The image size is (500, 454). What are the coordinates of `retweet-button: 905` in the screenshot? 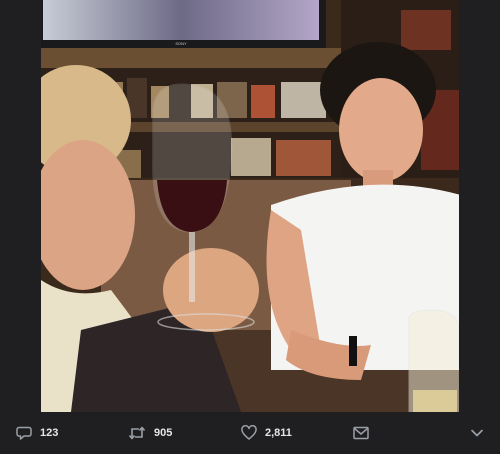 It's located at (150, 433).